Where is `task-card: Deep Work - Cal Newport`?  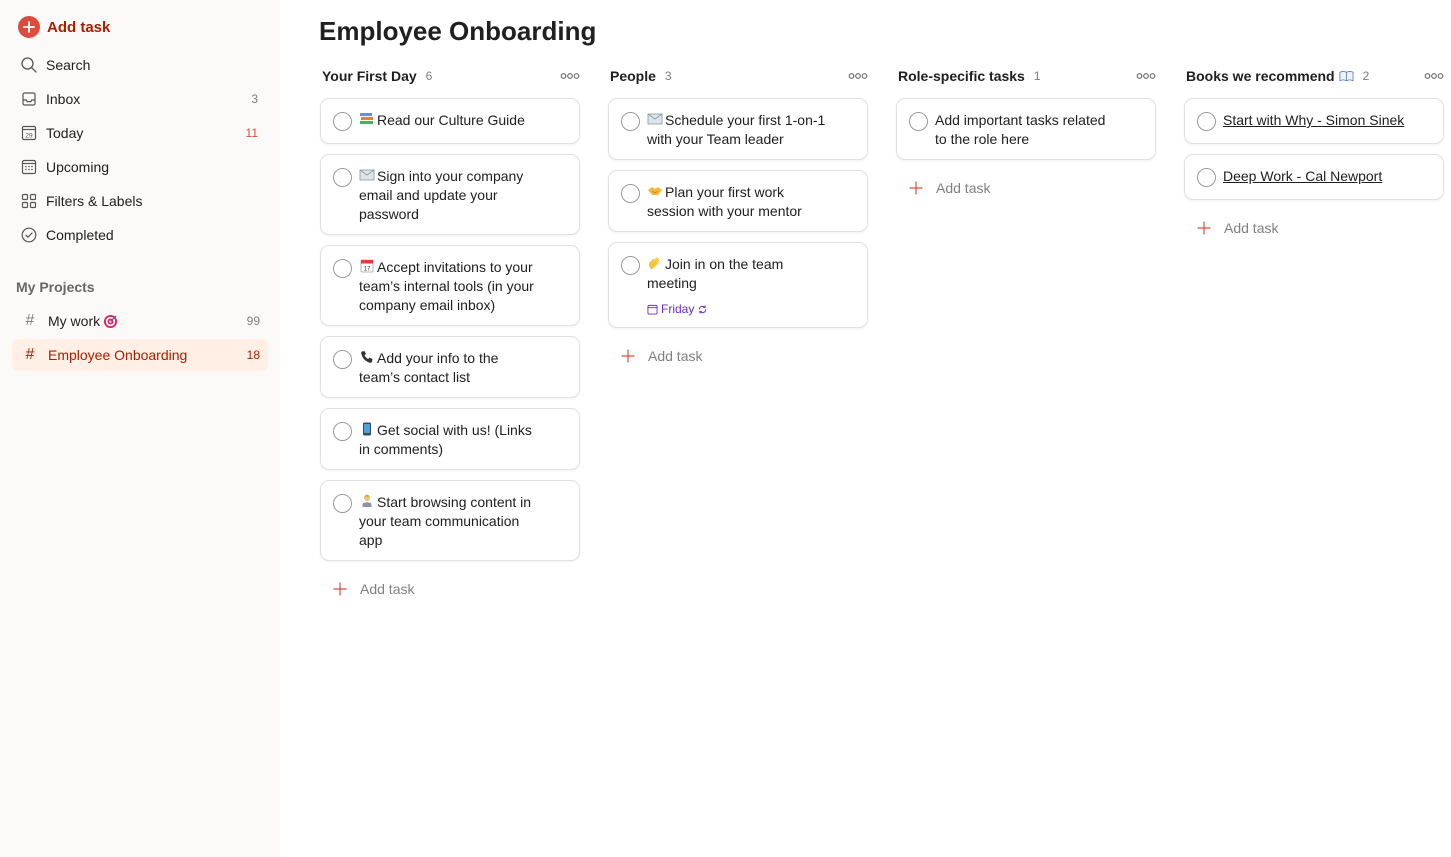 task-card: Deep Work - Cal Newport is located at coordinates (1314, 177).